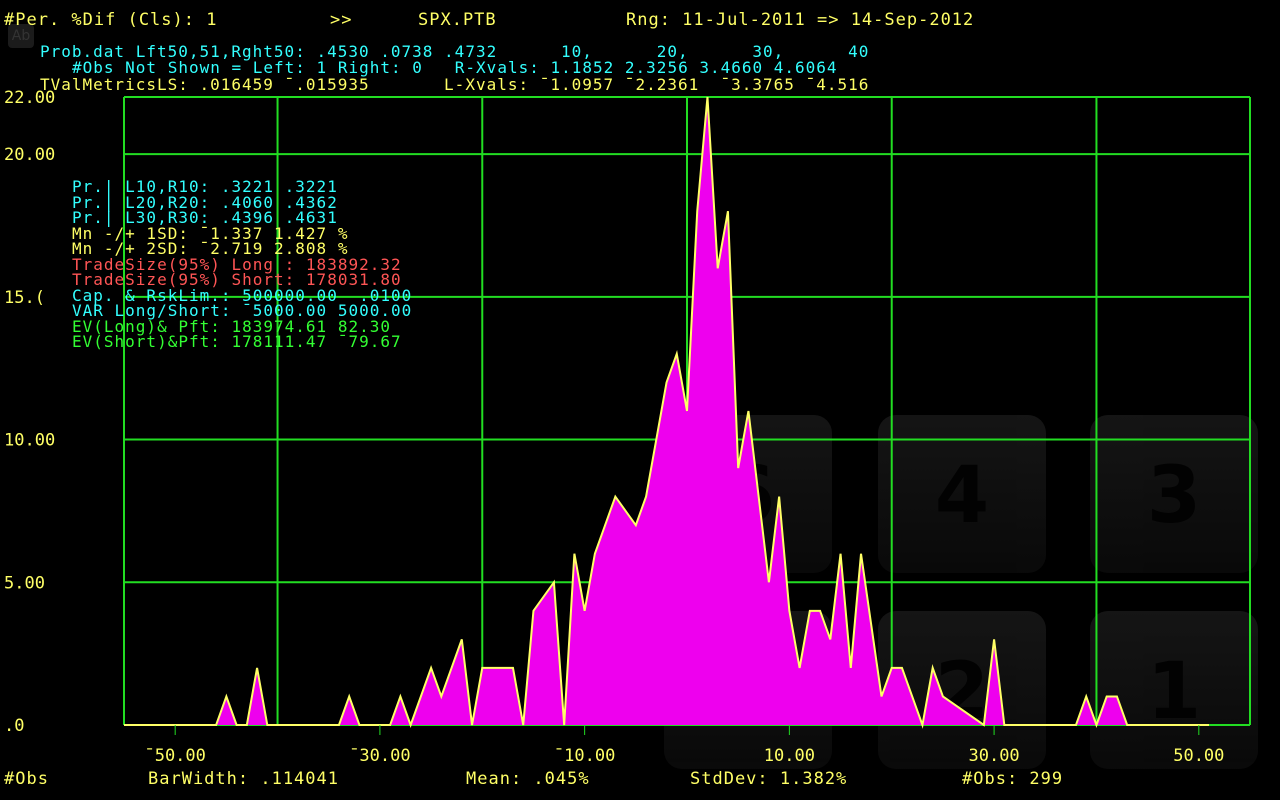 The image size is (1280, 800). Describe the element at coordinates (800, 20) in the screenshot. I see `header-range: Rng: 11-Jul-2011 => 14-Sep-2012` at that location.